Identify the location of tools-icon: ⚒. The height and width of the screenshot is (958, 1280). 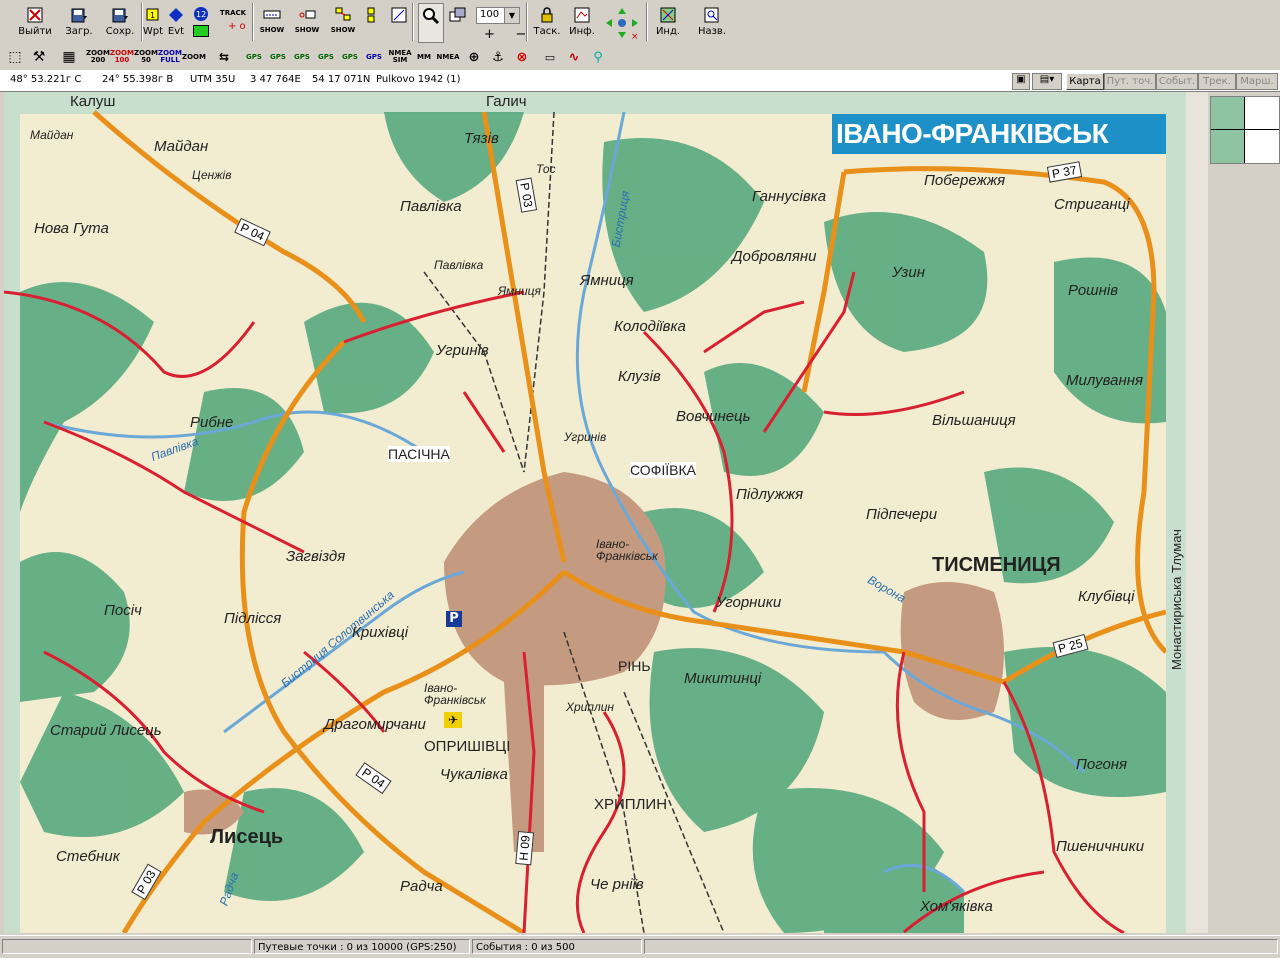
(39, 56).